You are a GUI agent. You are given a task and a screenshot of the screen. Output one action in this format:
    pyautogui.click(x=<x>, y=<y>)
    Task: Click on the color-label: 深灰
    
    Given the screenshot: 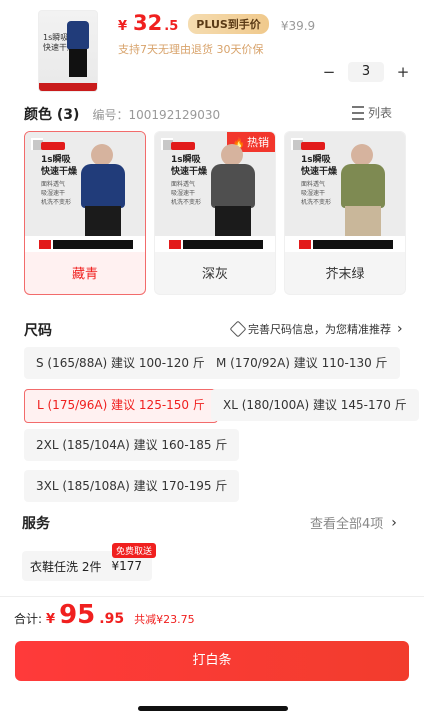 What is the action you would take?
    pyautogui.click(x=214, y=274)
    